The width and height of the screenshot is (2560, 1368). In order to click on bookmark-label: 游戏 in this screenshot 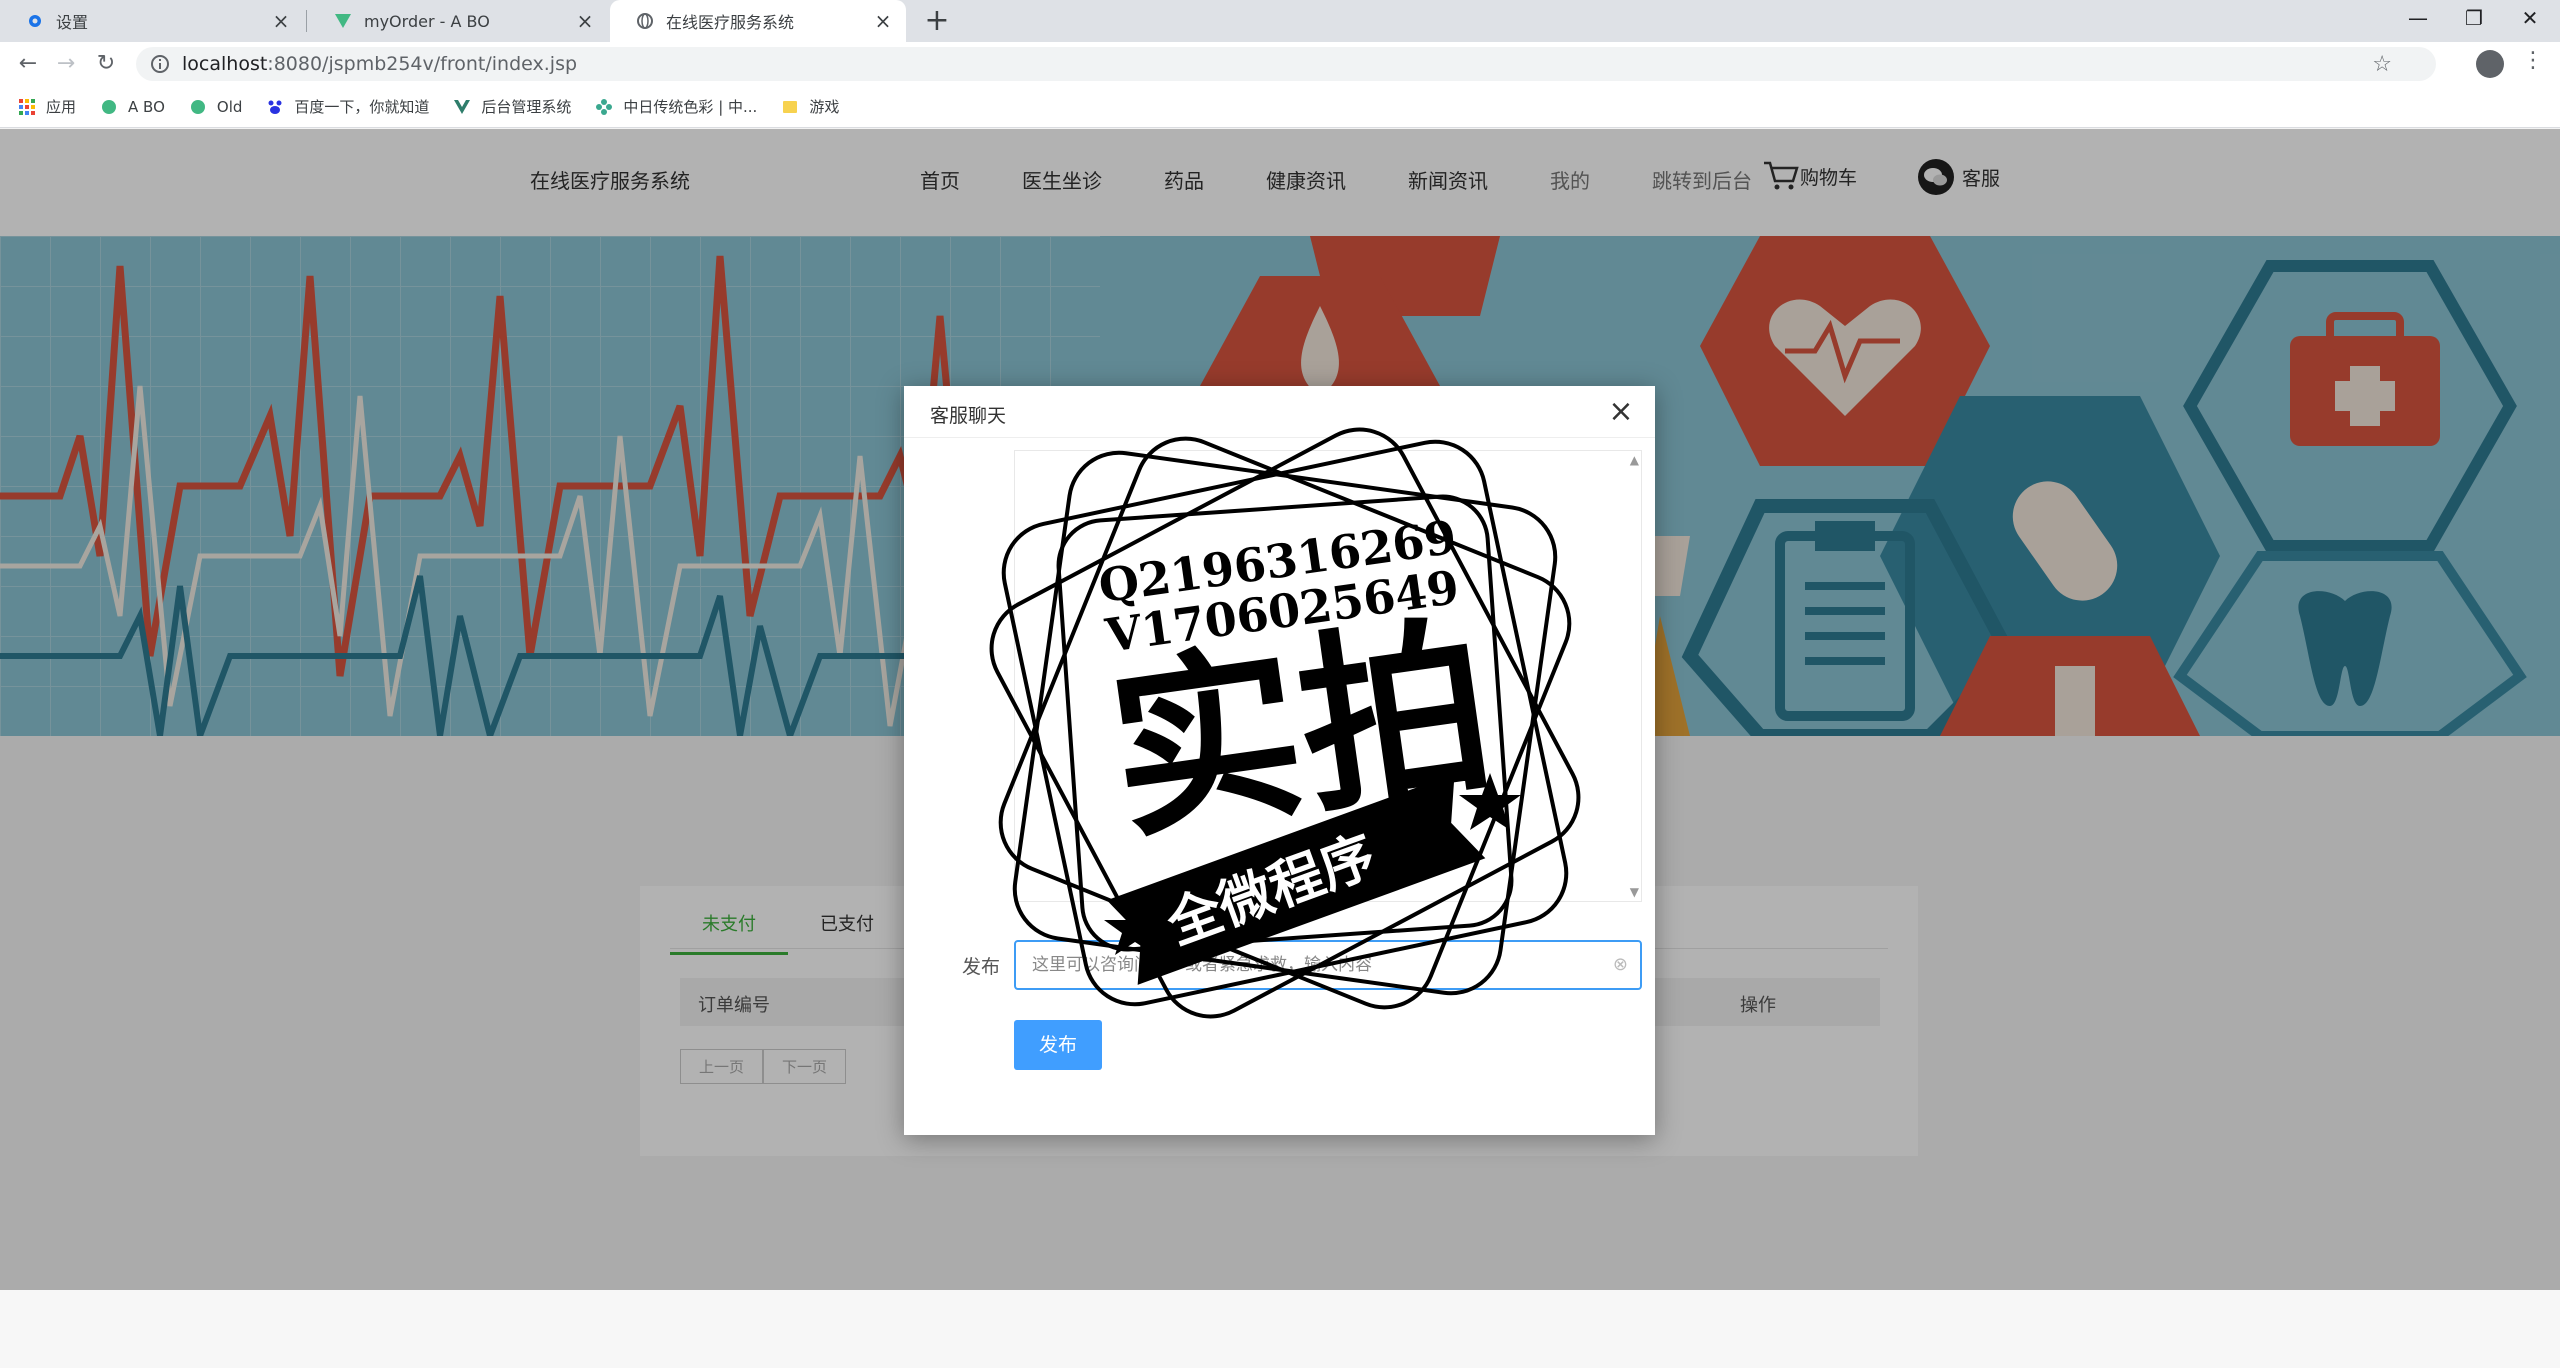, I will do `click(824, 107)`.